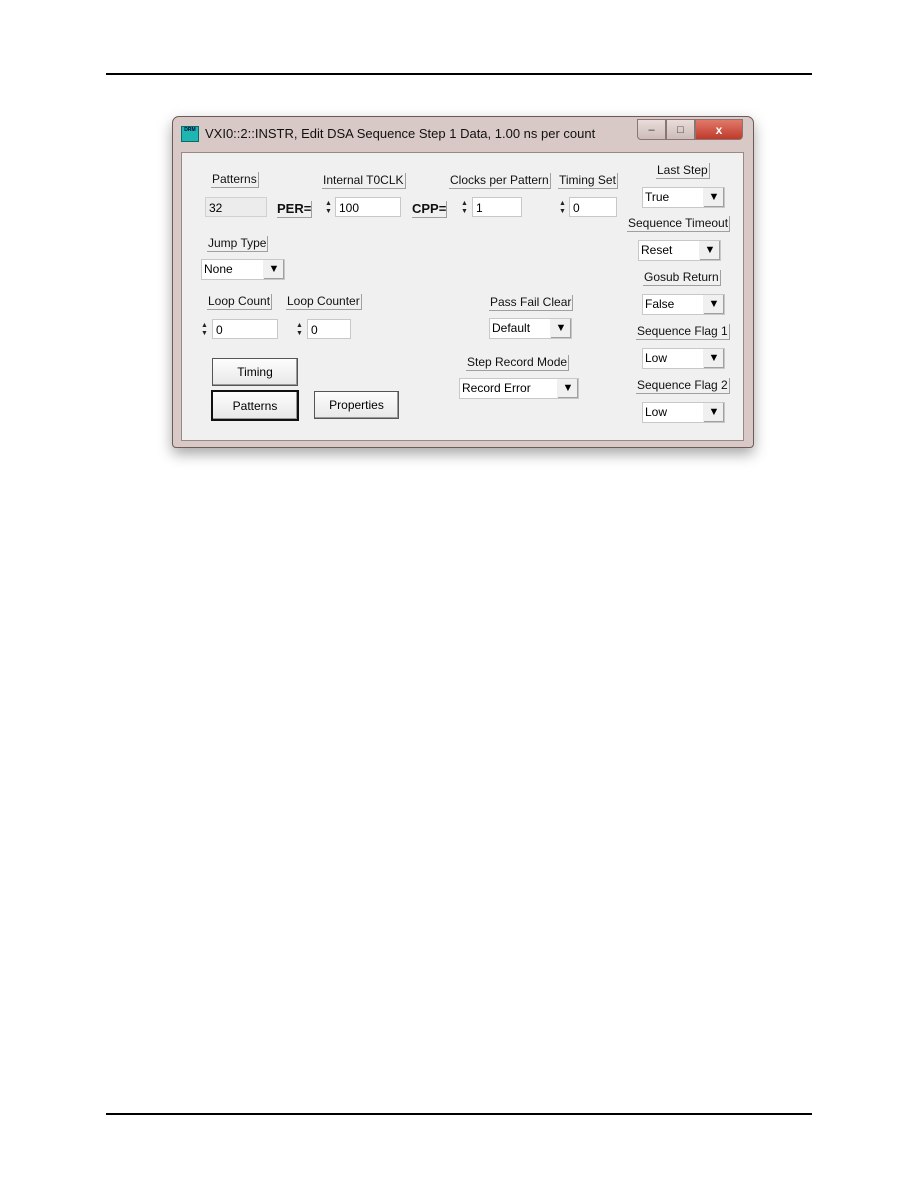 The height and width of the screenshot is (1188, 918). What do you see at coordinates (511, 328) in the screenshot?
I see `pass-fail-clear-value: Default` at bounding box center [511, 328].